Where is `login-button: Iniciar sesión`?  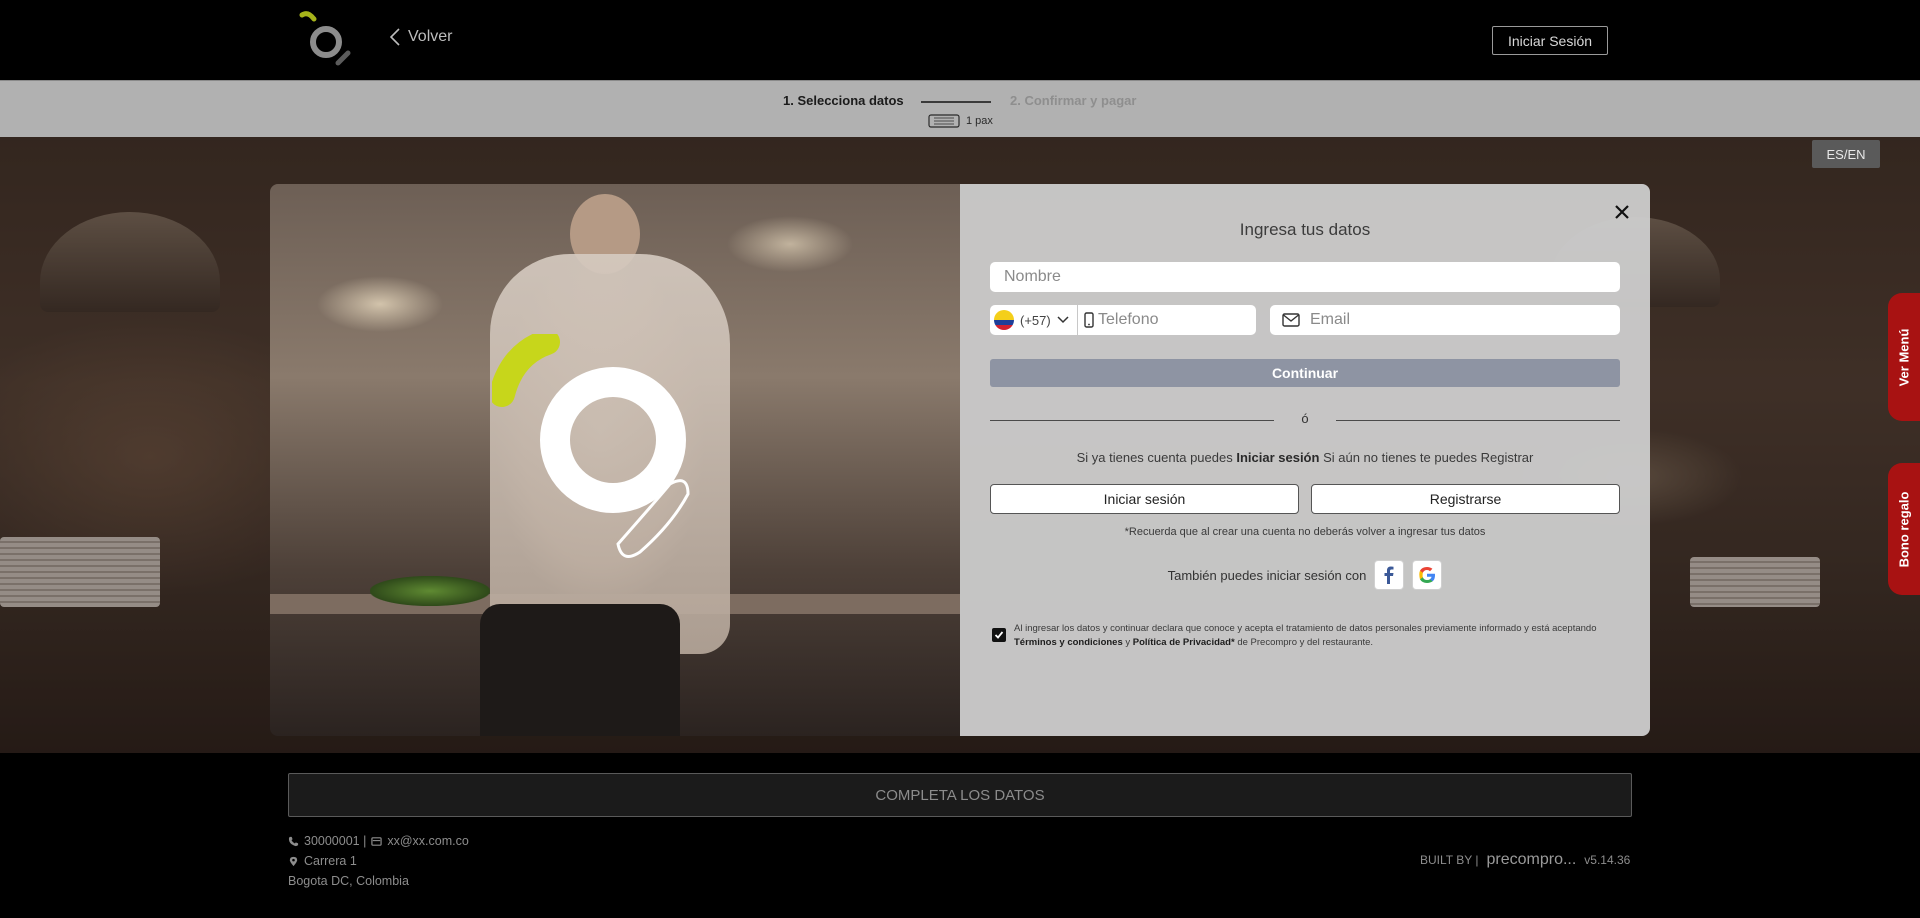
login-button: Iniciar sesión is located at coordinates (1144, 499).